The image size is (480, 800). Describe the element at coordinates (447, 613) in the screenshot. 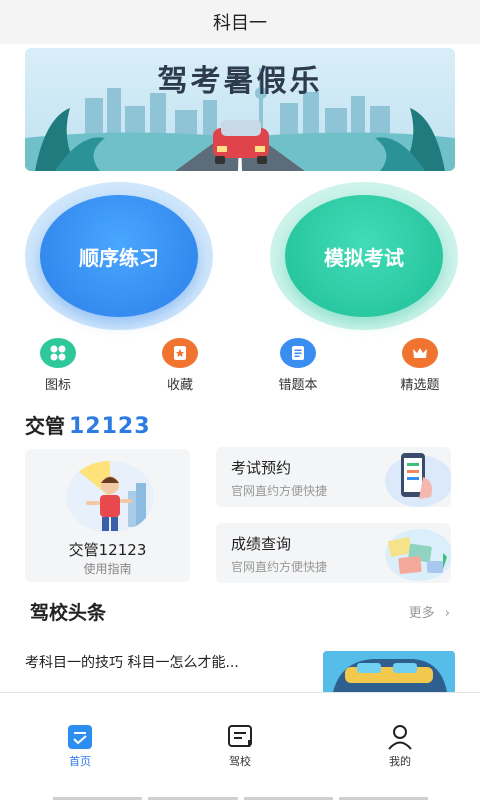

I see `chevron-right-icon: ›` at that location.